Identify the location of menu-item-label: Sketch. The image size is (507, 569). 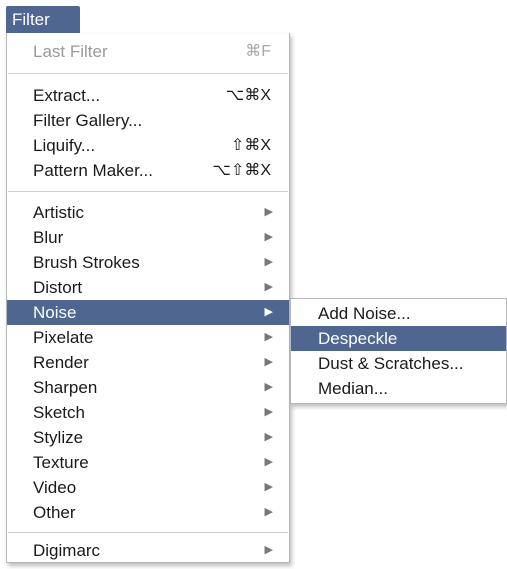
(59, 412).